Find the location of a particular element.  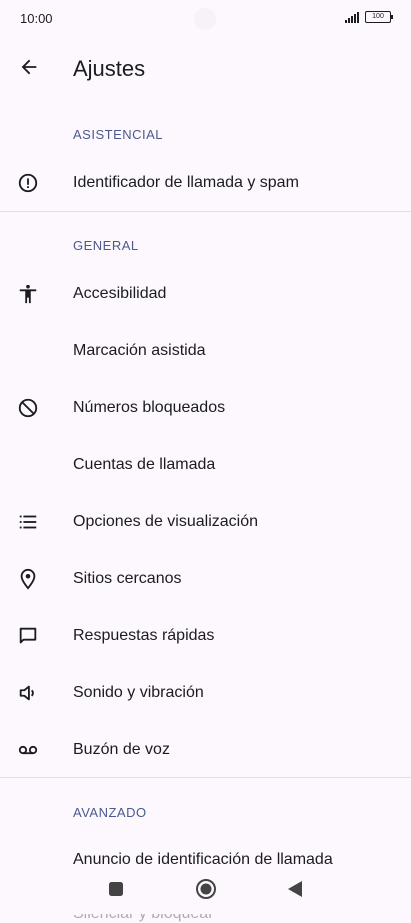

list-icon is located at coordinates (28, 522).